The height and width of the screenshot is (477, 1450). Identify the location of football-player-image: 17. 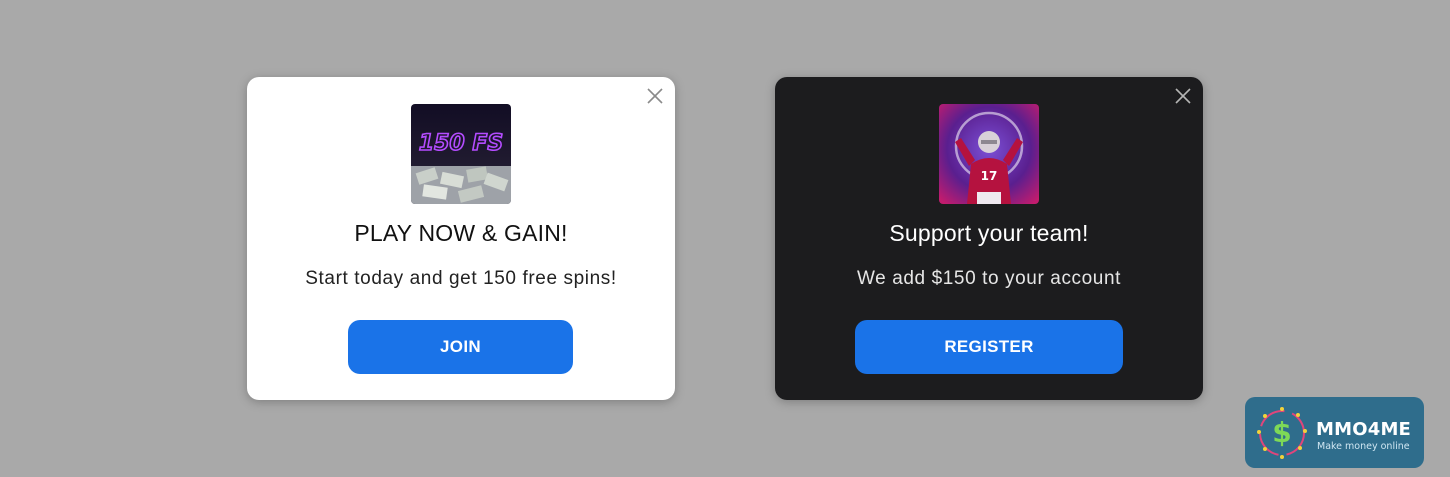
(989, 154).